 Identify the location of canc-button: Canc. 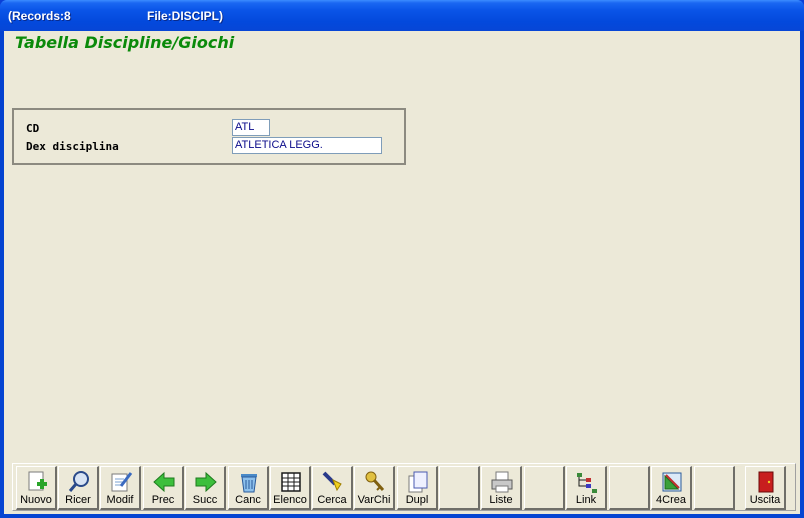
(248, 488).